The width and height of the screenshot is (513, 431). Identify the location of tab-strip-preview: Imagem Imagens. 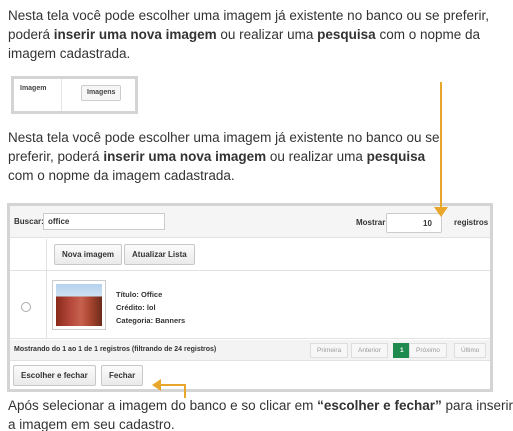
(74, 95).